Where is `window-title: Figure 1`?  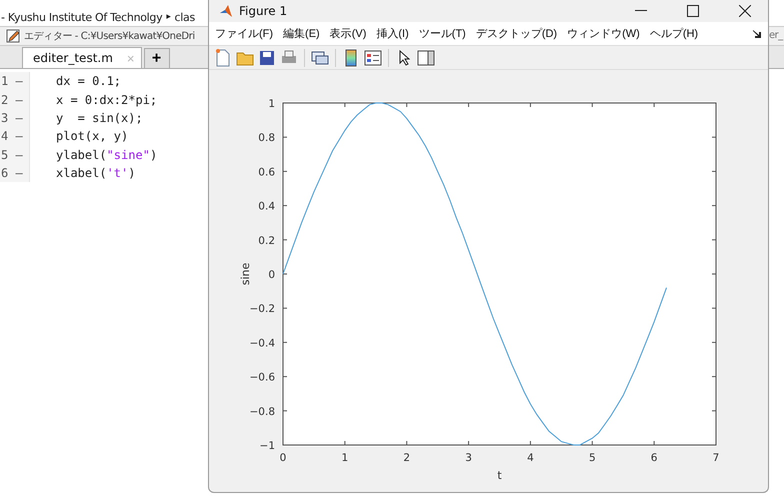 window-title: Figure 1 is located at coordinates (263, 11).